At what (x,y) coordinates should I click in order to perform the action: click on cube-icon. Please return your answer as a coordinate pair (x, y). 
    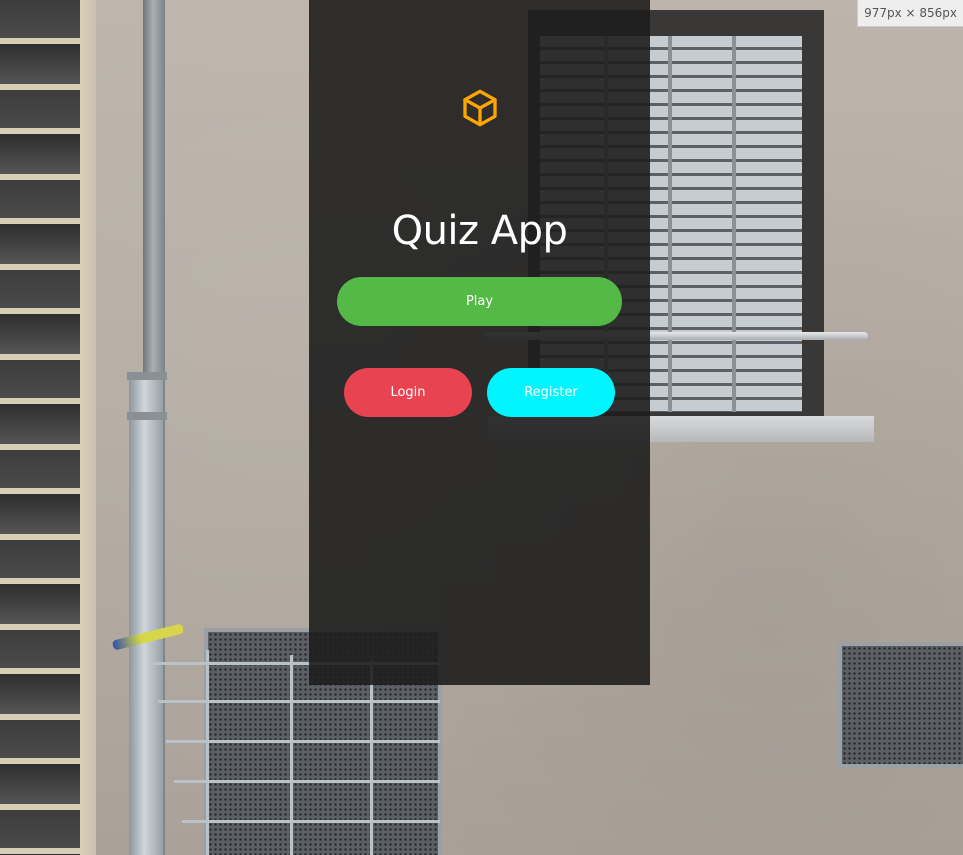
    Looking at the image, I should click on (480, 108).